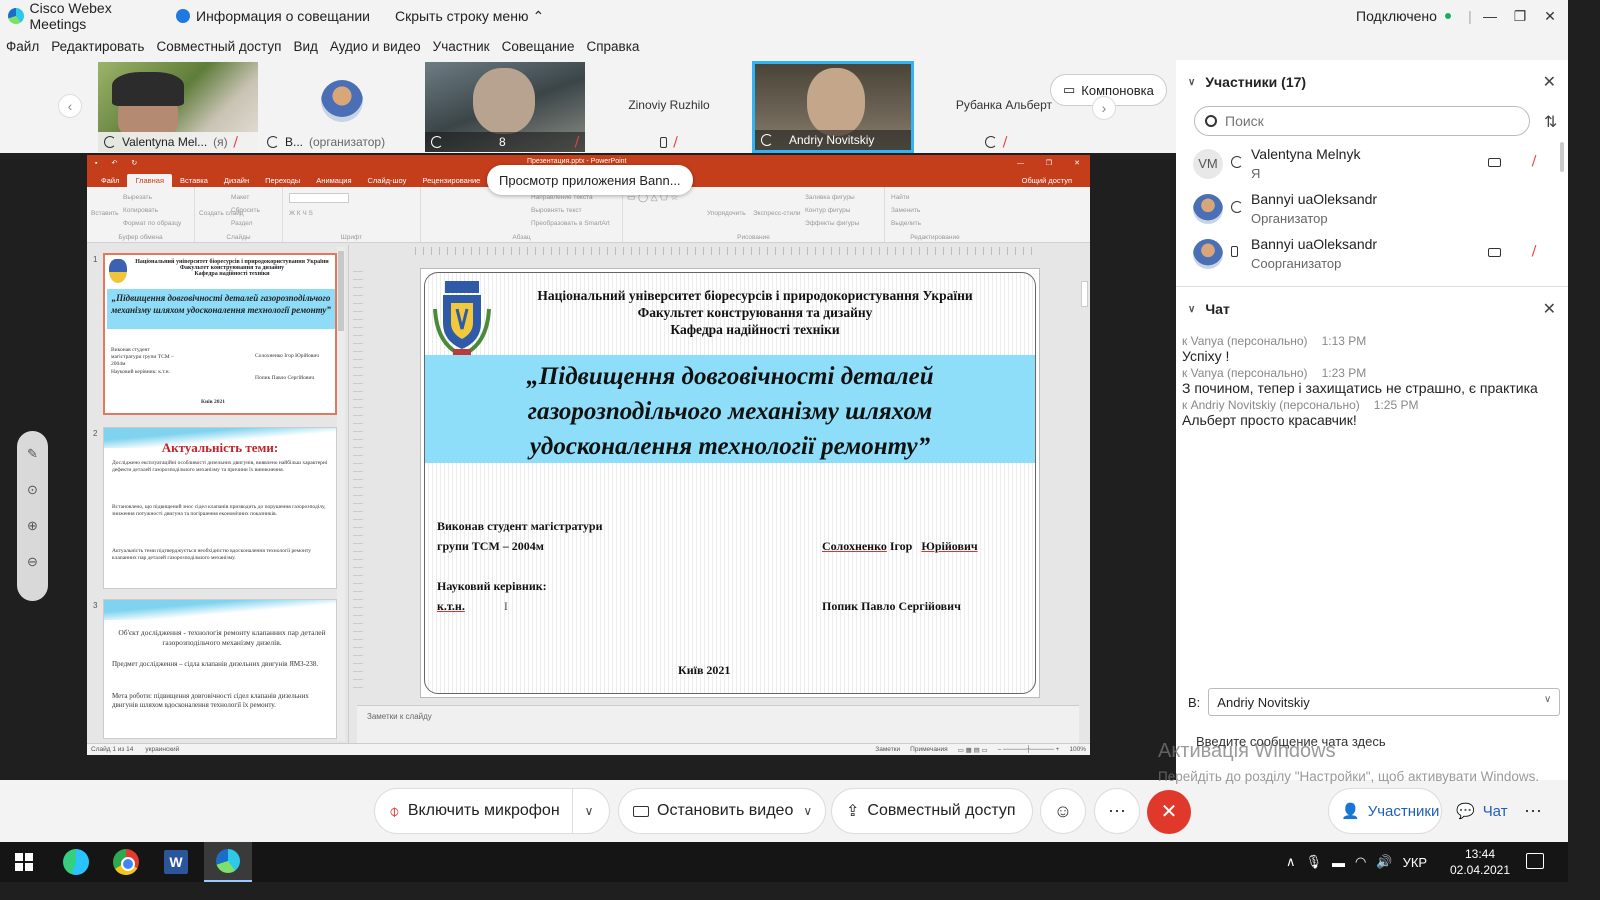 The width and height of the screenshot is (1600, 900). Describe the element at coordinates (1206, 356) in the screenshot. I see `chat-message: Успіху !` at that location.